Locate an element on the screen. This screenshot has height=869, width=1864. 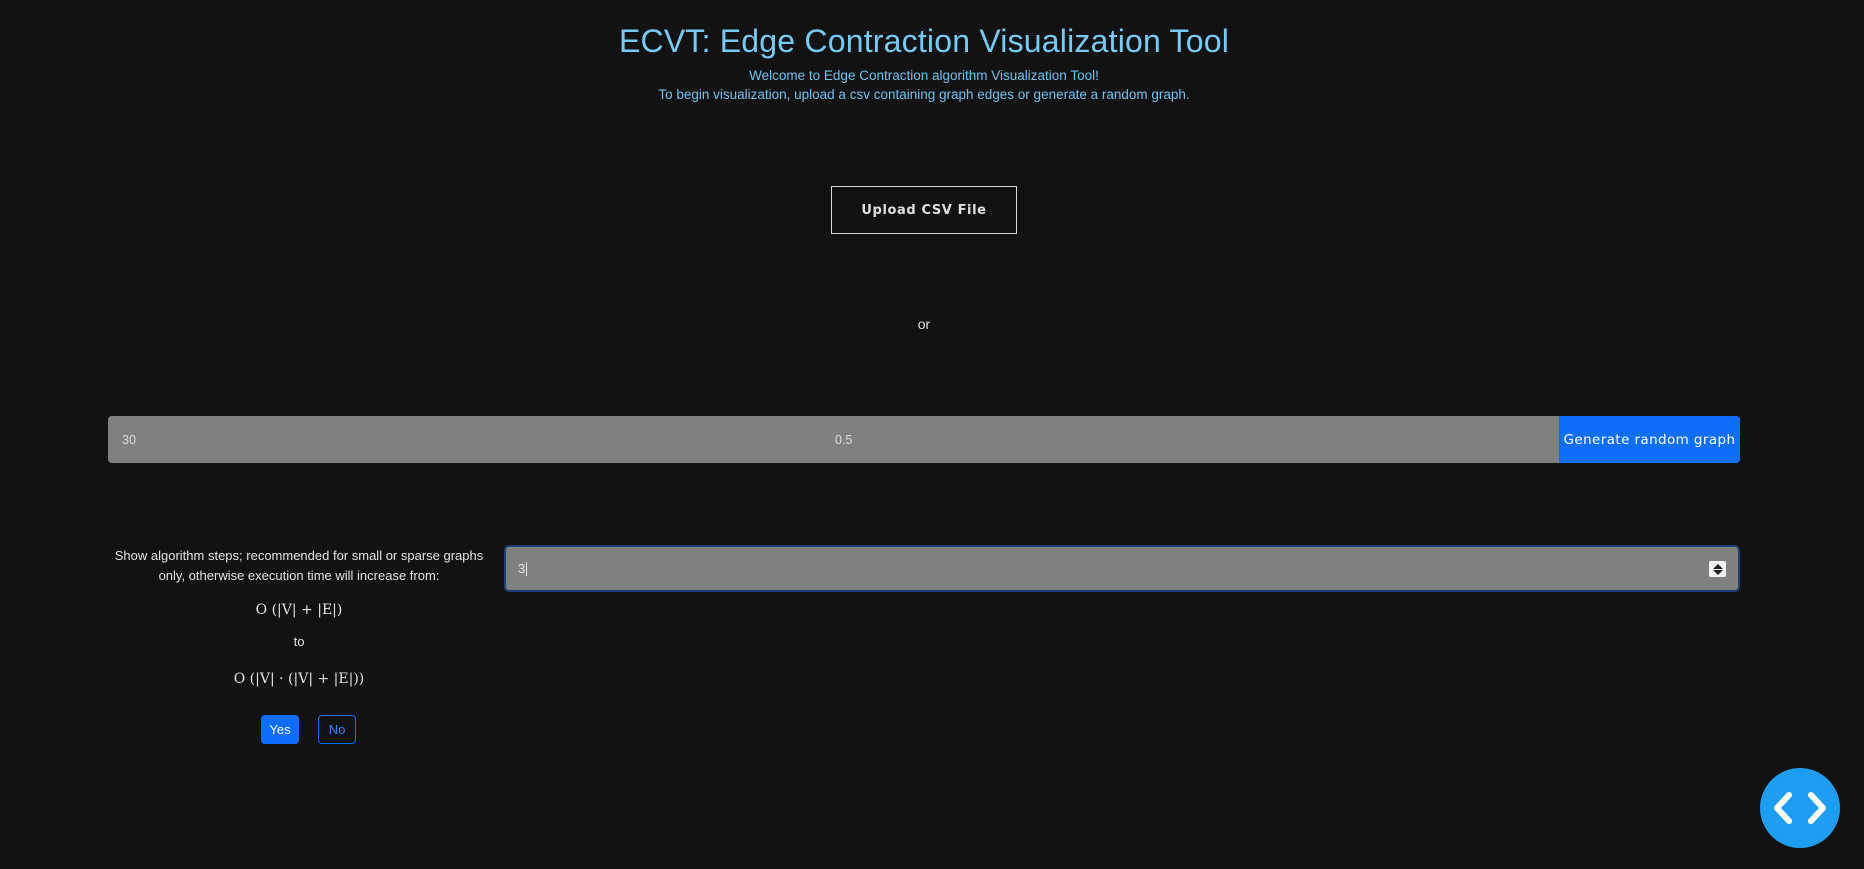
code-icon is located at coordinates (1800, 808).